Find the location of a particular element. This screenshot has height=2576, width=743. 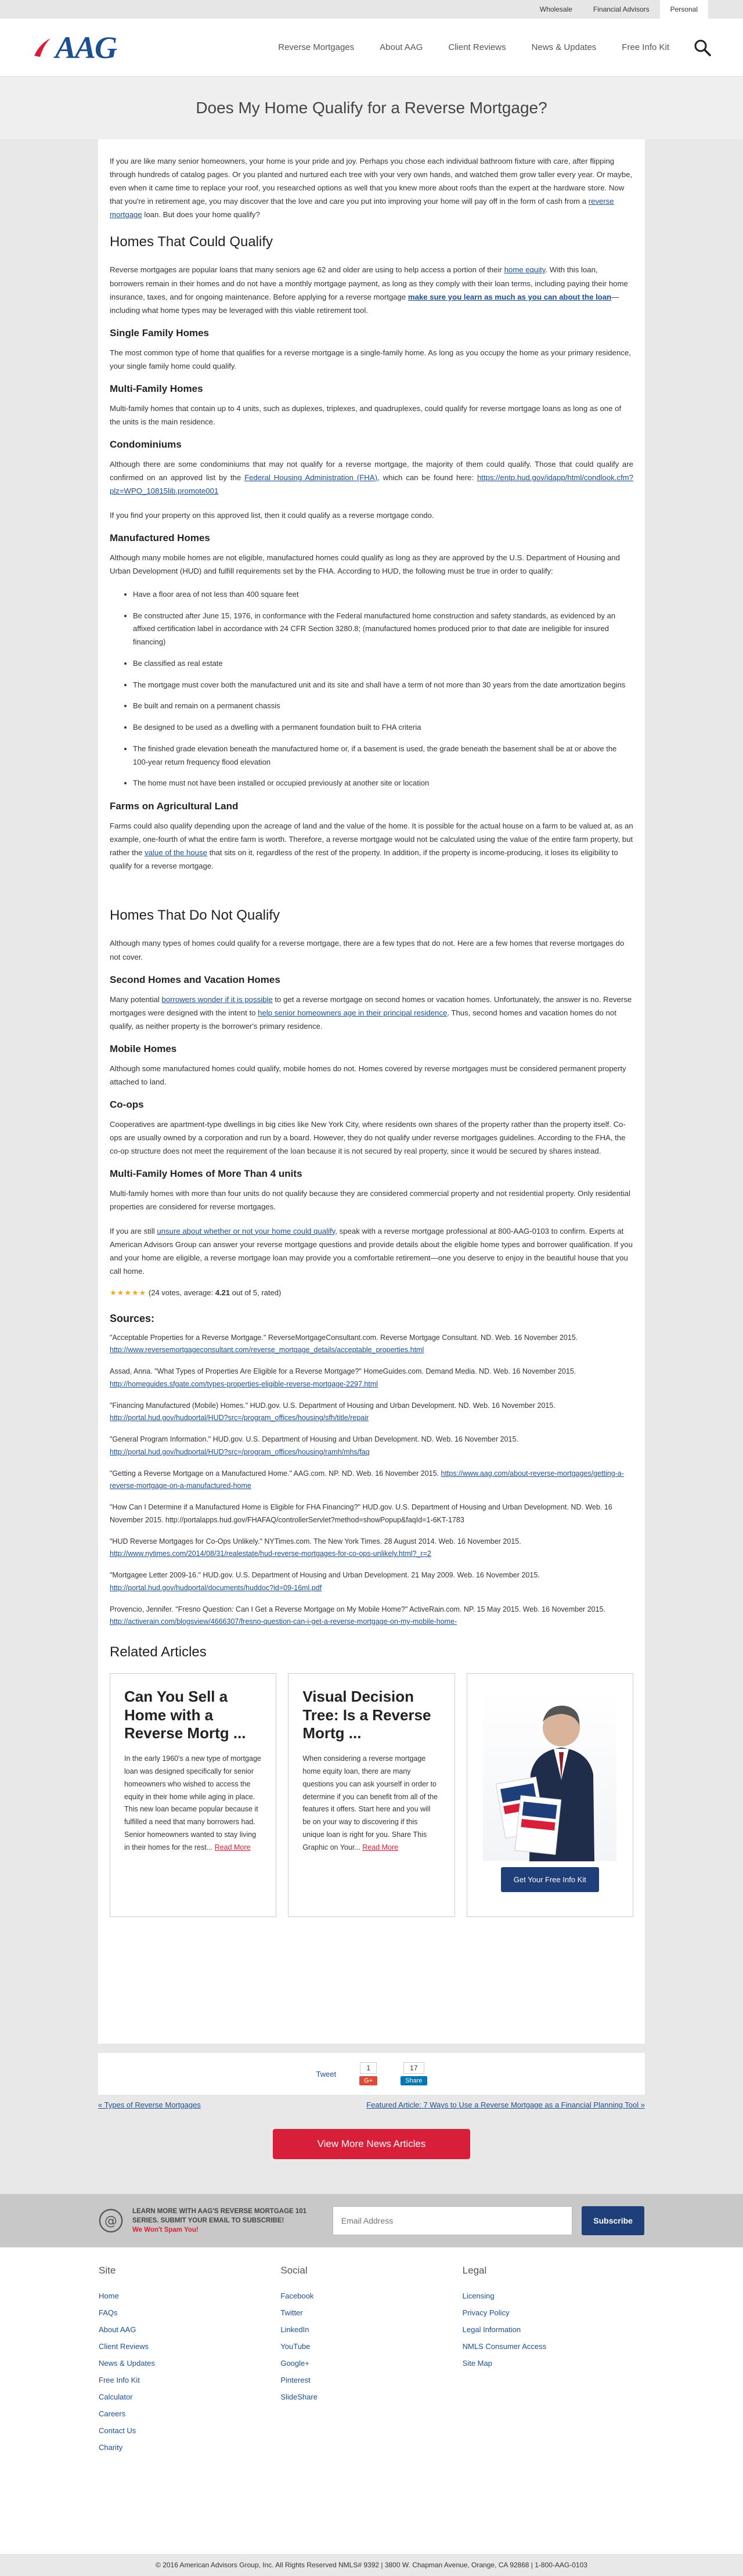

footer-social-link-google: Google+ is located at coordinates (371, 2363).